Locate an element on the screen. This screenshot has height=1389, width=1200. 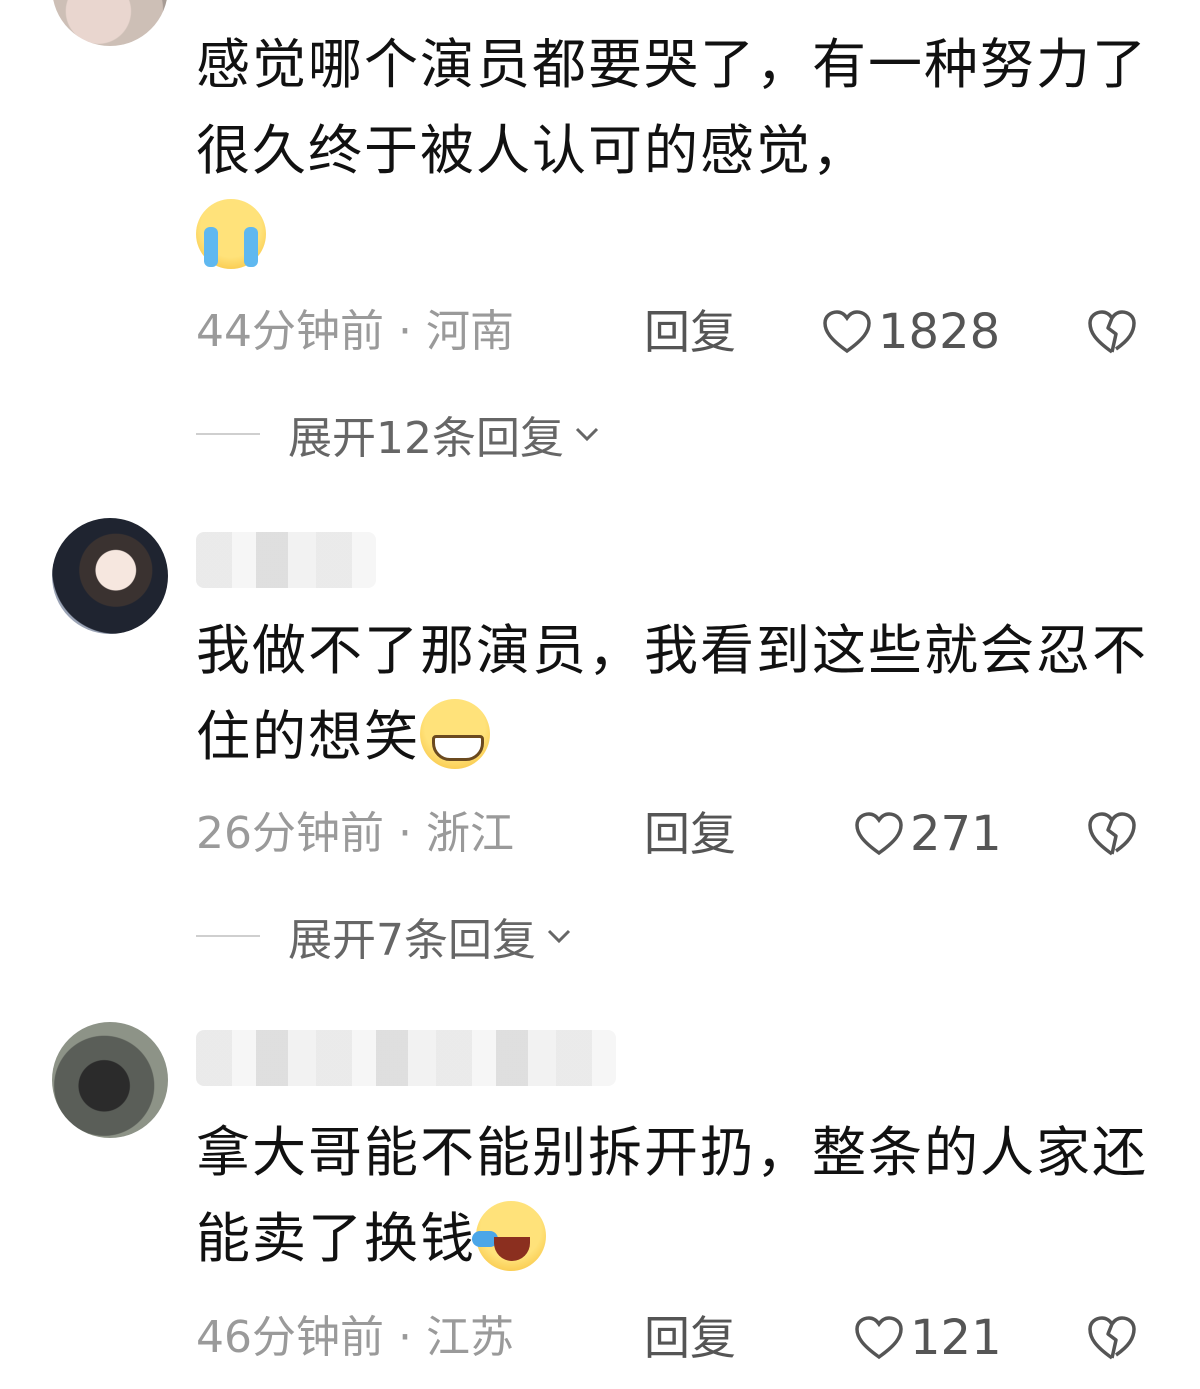
comment-time: 44分钟前 is located at coordinates (290, 331).